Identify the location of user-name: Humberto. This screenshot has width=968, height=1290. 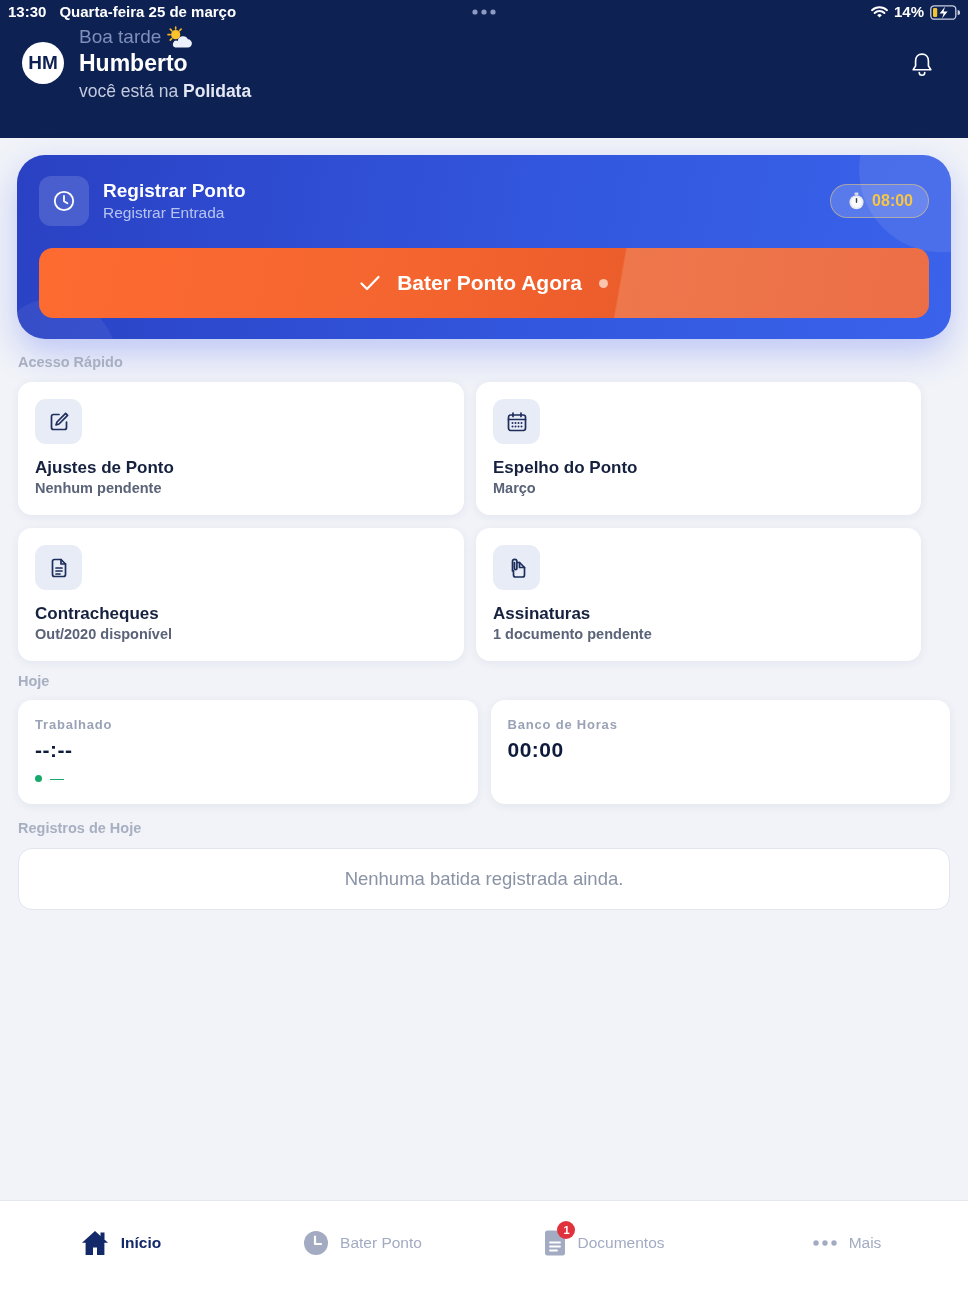
(133, 63).